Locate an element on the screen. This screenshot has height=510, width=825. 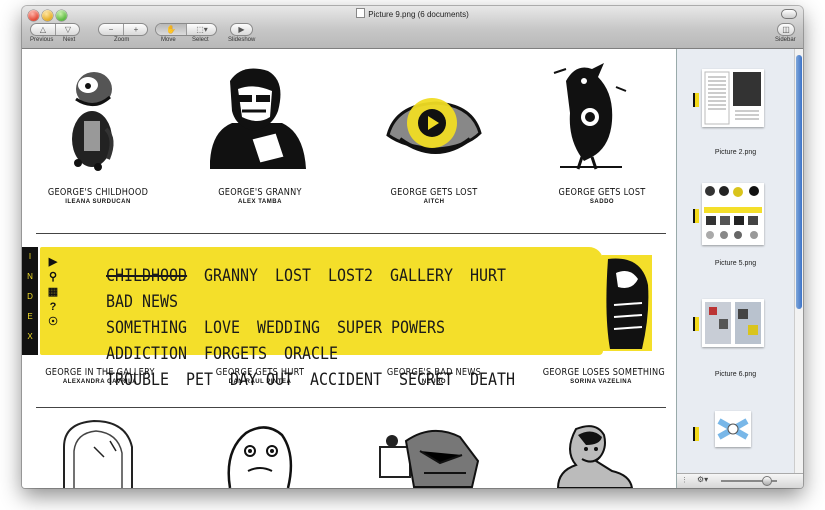
card-author: SORINA VAZELINA is located at coordinates (601, 382).